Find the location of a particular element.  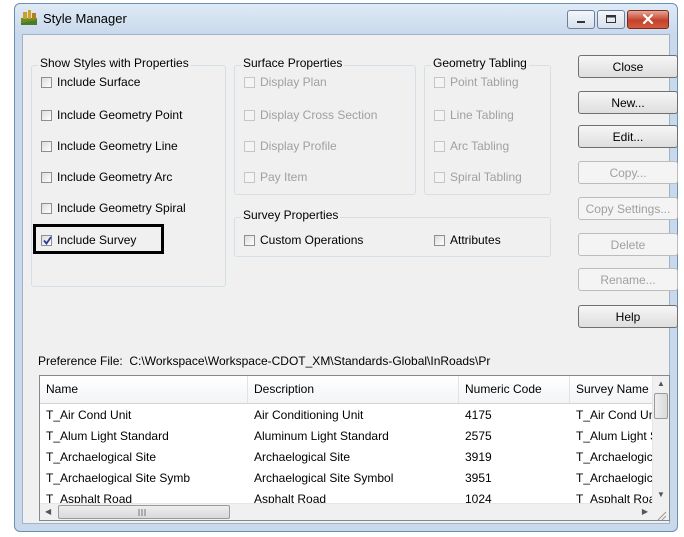

minimize-icon is located at coordinates (581, 22).